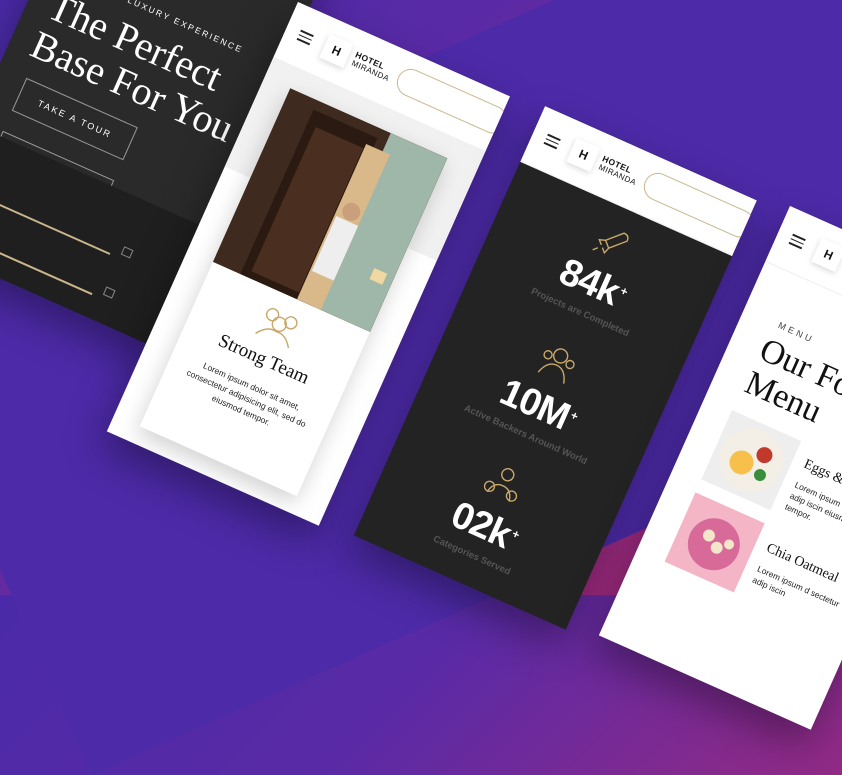 The width and height of the screenshot is (842, 775). What do you see at coordinates (500, 485) in the screenshot?
I see `money-user-icon` at bounding box center [500, 485].